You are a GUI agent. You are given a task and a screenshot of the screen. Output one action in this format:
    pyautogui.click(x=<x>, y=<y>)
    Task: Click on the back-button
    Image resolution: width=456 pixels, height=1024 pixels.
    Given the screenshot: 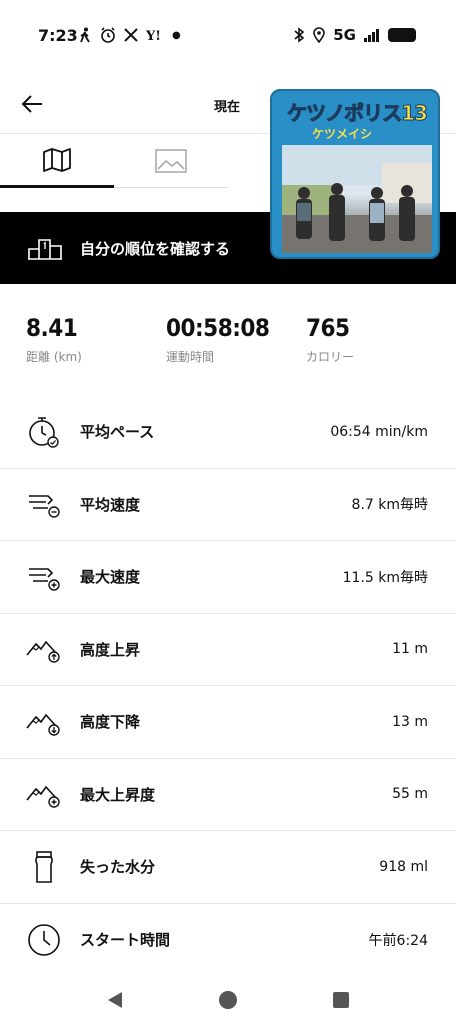 What is the action you would take?
    pyautogui.click(x=32, y=104)
    